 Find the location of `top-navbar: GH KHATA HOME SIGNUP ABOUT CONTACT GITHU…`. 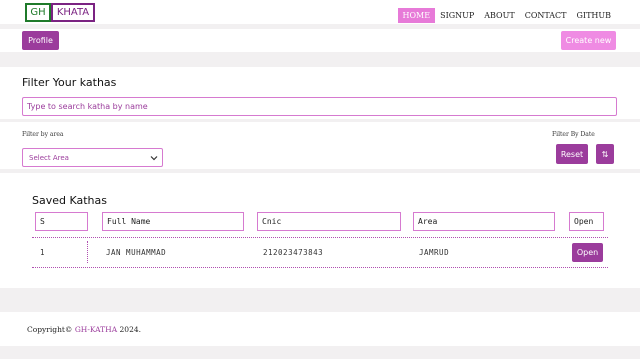

top-navbar: GH KHATA HOME SIGNUP ABOUT CONTACT GITHU… is located at coordinates (320, 12).